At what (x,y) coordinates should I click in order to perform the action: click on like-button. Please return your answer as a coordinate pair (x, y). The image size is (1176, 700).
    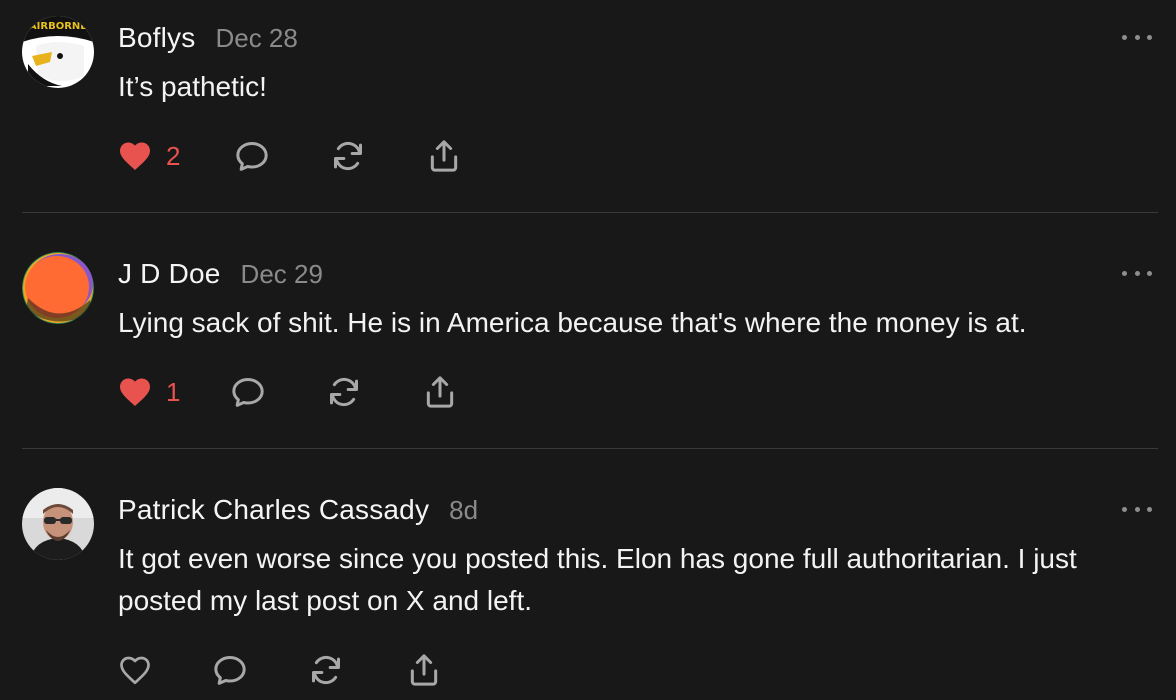
    Looking at the image, I should click on (135, 670).